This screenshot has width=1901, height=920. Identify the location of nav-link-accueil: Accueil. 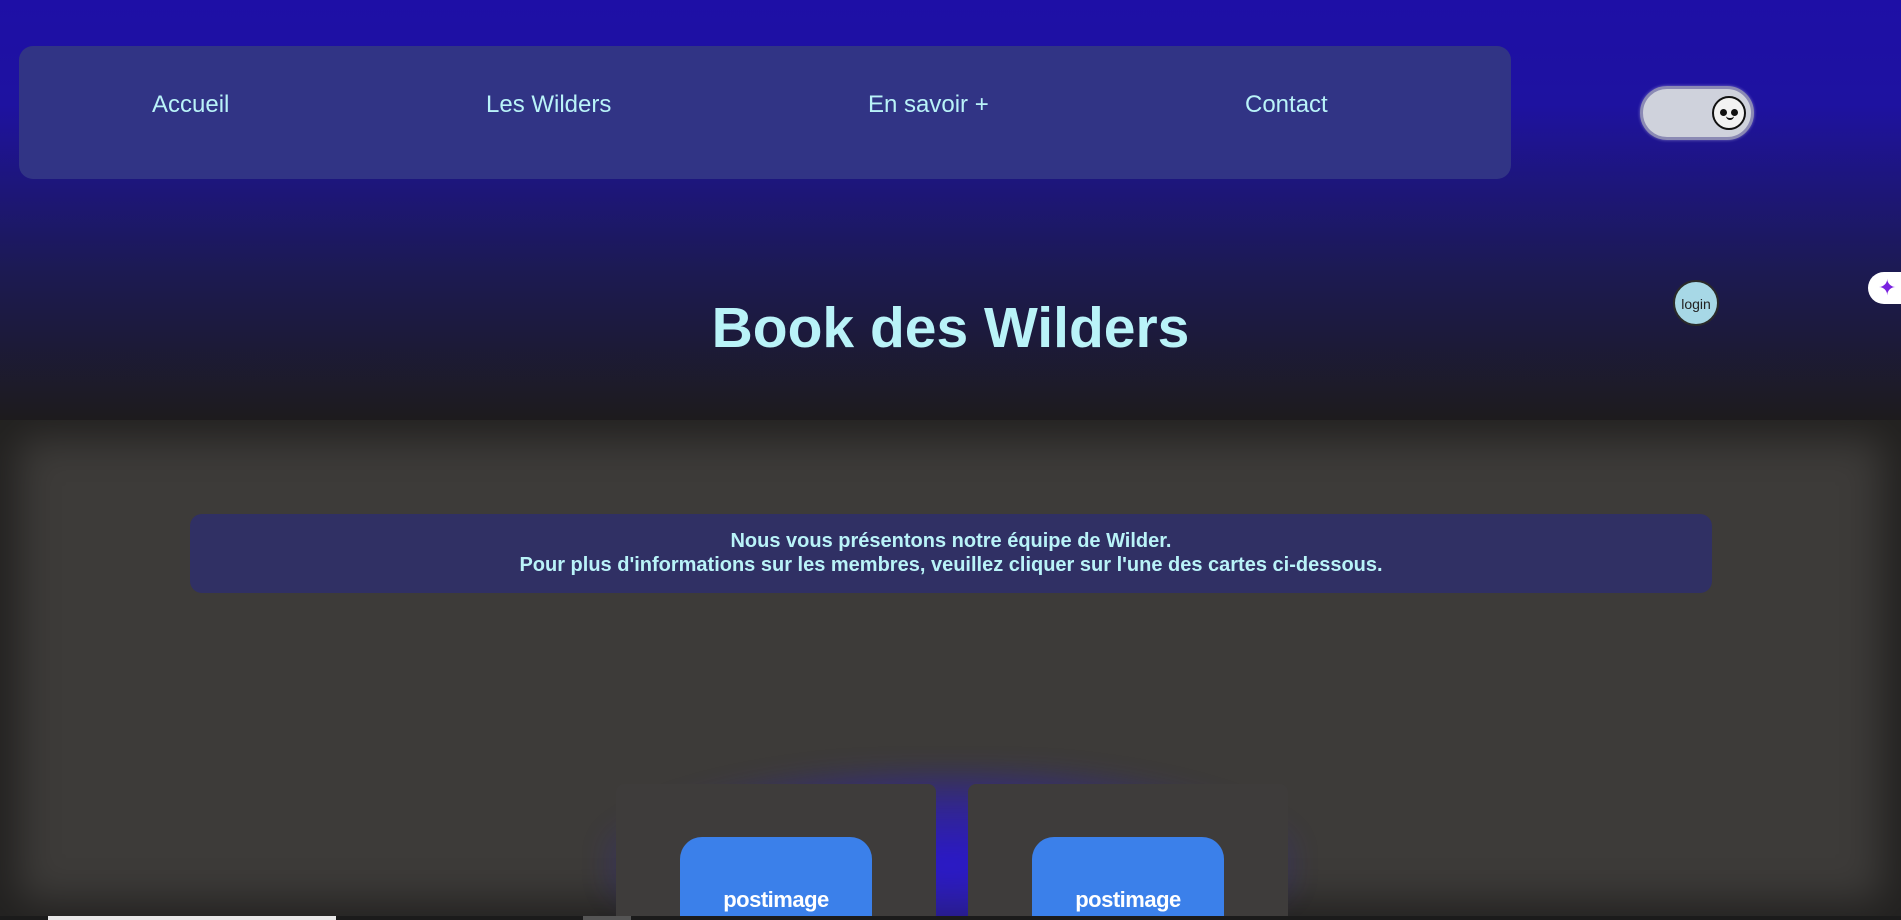
(190, 105).